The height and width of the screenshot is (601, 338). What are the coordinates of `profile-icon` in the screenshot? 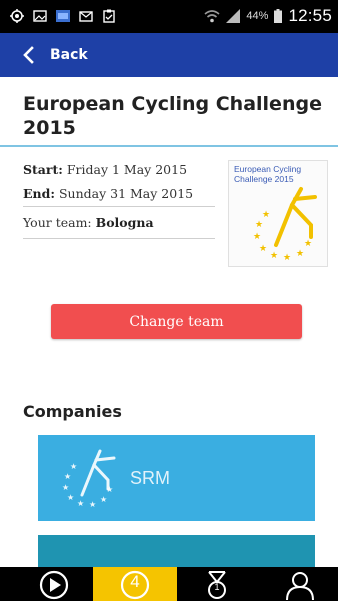 It's located at (300, 586).